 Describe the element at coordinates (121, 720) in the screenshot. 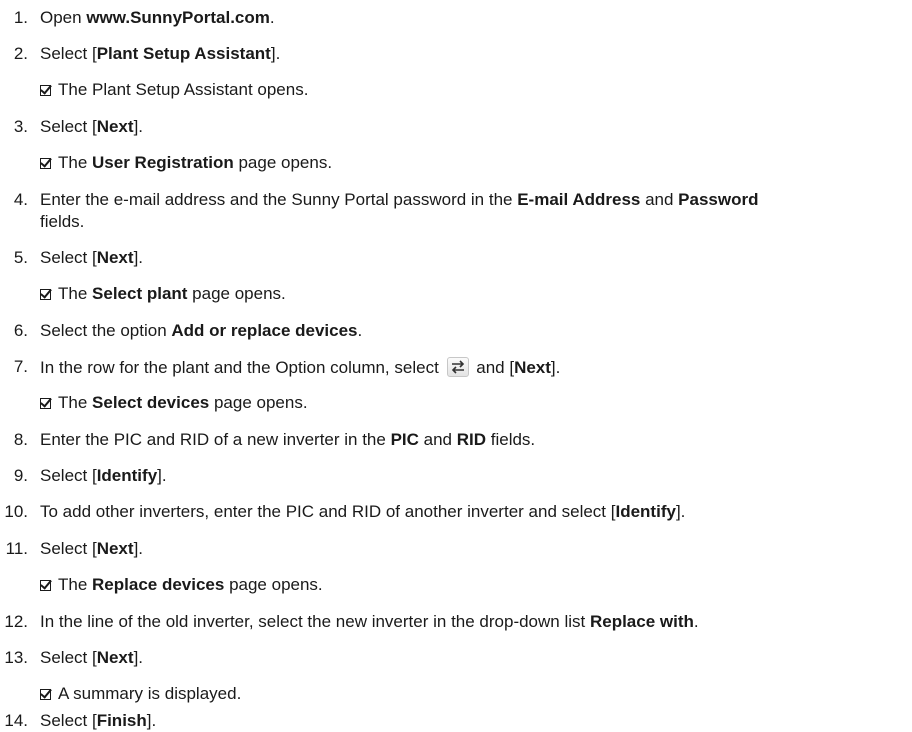

I see `finish-label: Finish` at that location.